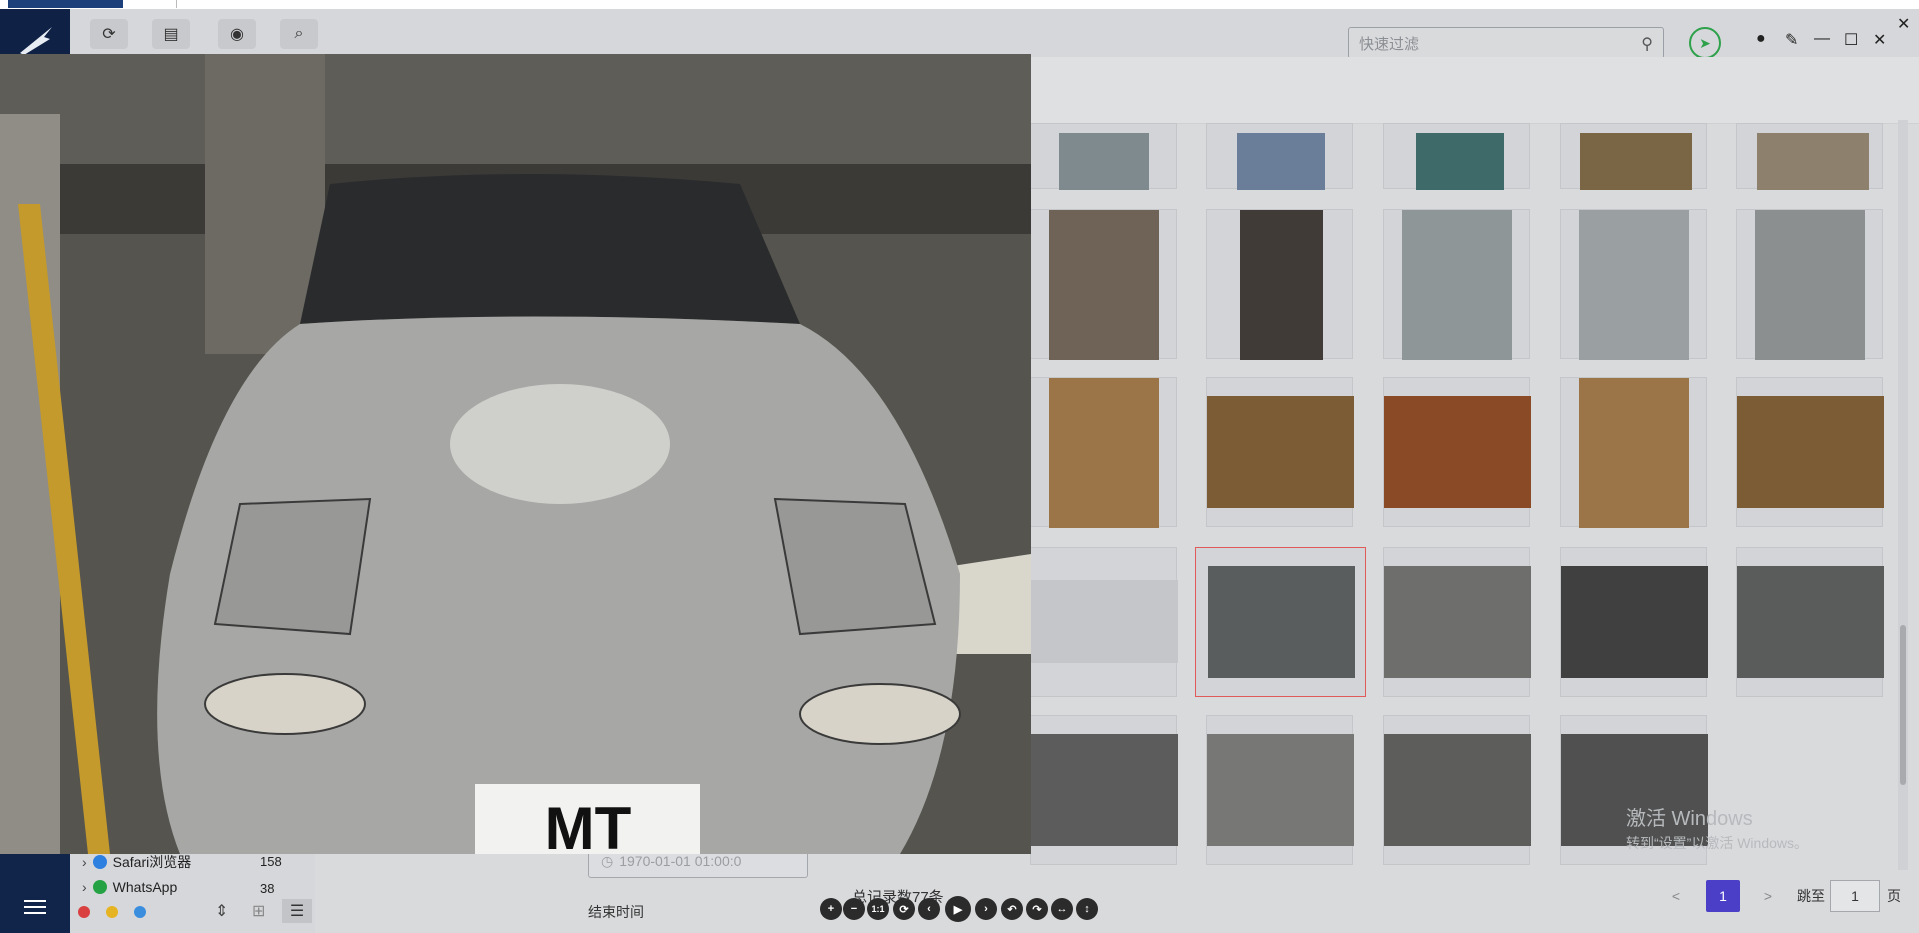 The image size is (1919, 933). What do you see at coordinates (99, 887) in the screenshot?
I see `whatsapp-icon` at bounding box center [99, 887].